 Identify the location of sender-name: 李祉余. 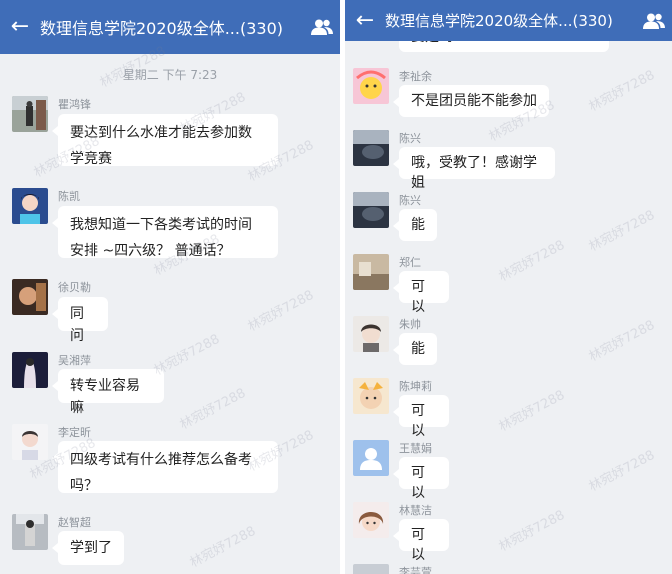
(415, 76).